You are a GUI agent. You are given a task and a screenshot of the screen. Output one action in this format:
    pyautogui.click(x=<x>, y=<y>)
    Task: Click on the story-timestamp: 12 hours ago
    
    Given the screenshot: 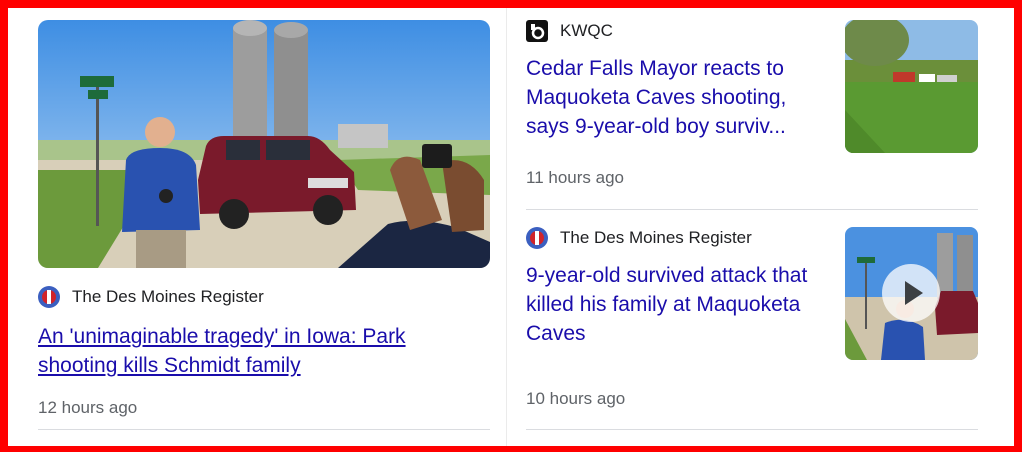 What is the action you would take?
    pyautogui.click(x=88, y=407)
    